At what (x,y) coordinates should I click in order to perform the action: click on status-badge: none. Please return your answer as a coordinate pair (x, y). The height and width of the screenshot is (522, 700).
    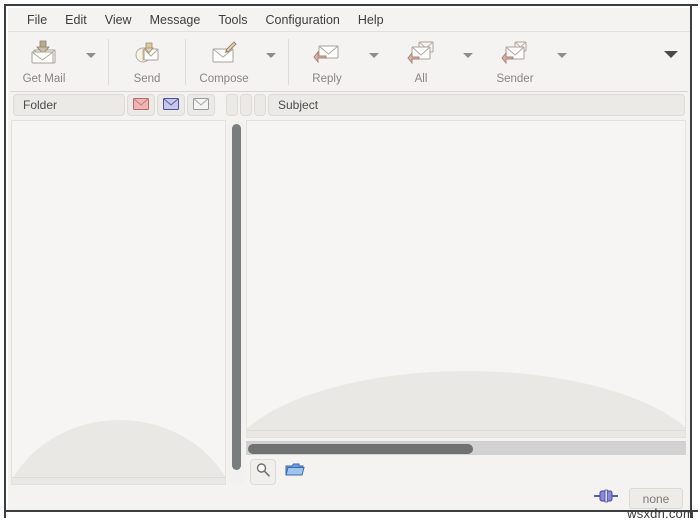
    Looking at the image, I should click on (656, 498).